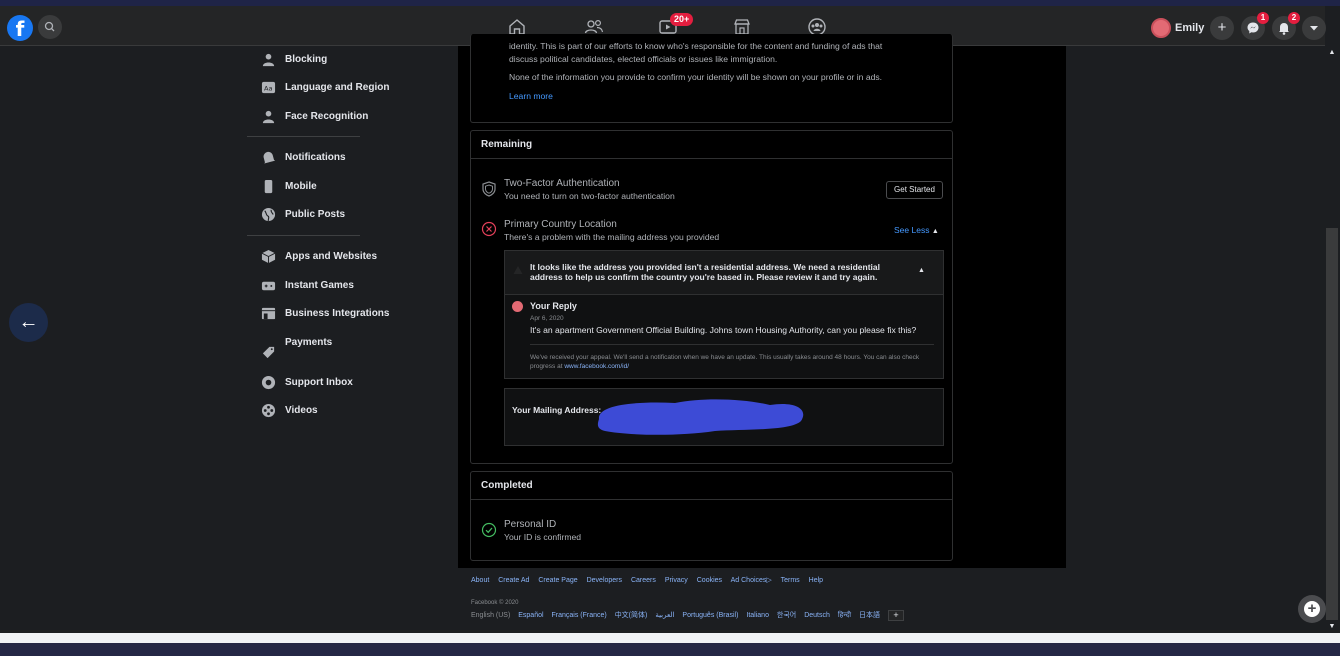 This screenshot has height=656, width=1340. What do you see at coordinates (935, 231) in the screenshot?
I see `caret-up-icon: ▲` at bounding box center [935, 231].